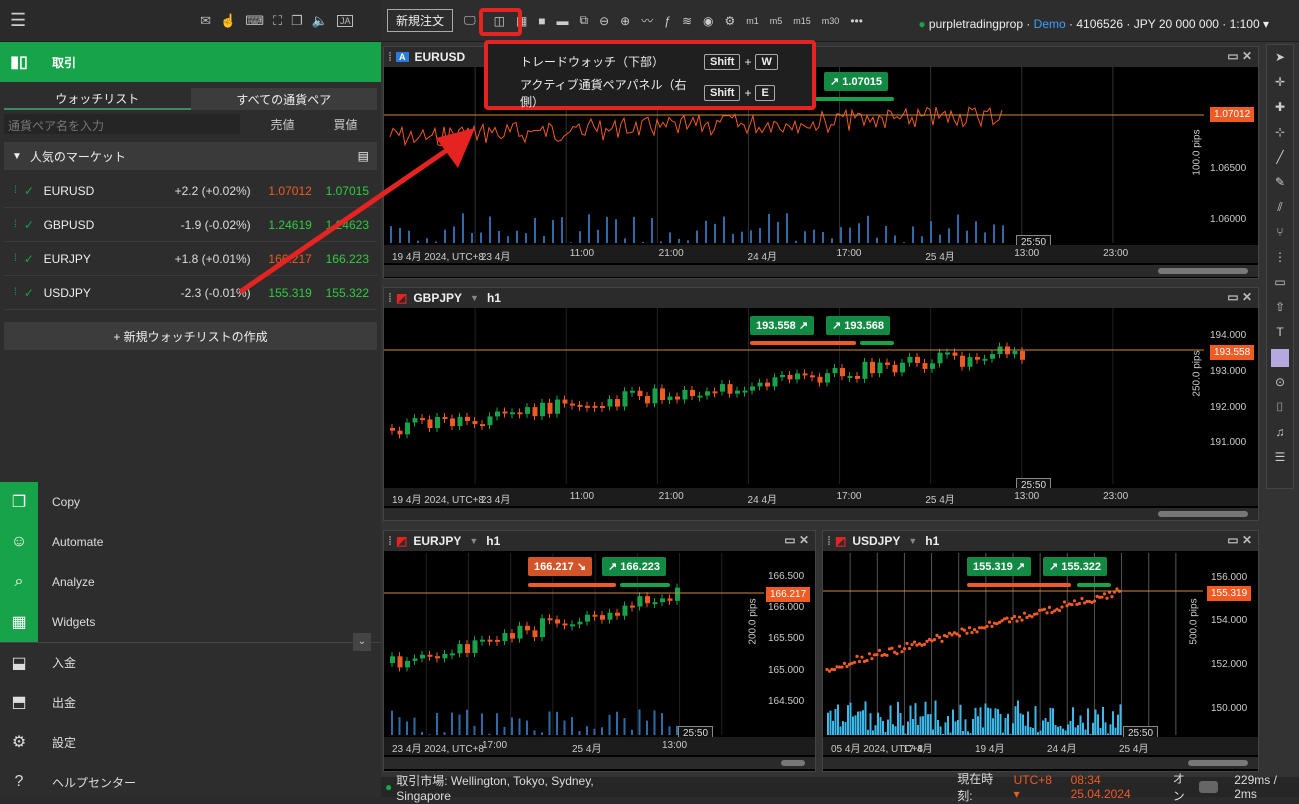 The image size is (1299, 804). Describe the element at coordinates (190, 336) in the screenshot. I see `new-watchlist-button: + 新規ウォッチリストの作成` at that location.